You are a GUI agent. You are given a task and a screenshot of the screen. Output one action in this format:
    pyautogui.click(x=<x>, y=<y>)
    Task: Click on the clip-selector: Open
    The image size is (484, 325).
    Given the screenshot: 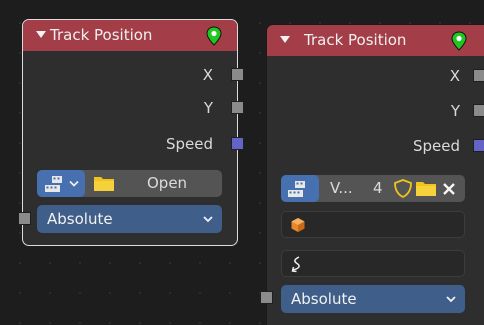 What is the action you would take?
    pyautogui.click(x=129, y=183)
    